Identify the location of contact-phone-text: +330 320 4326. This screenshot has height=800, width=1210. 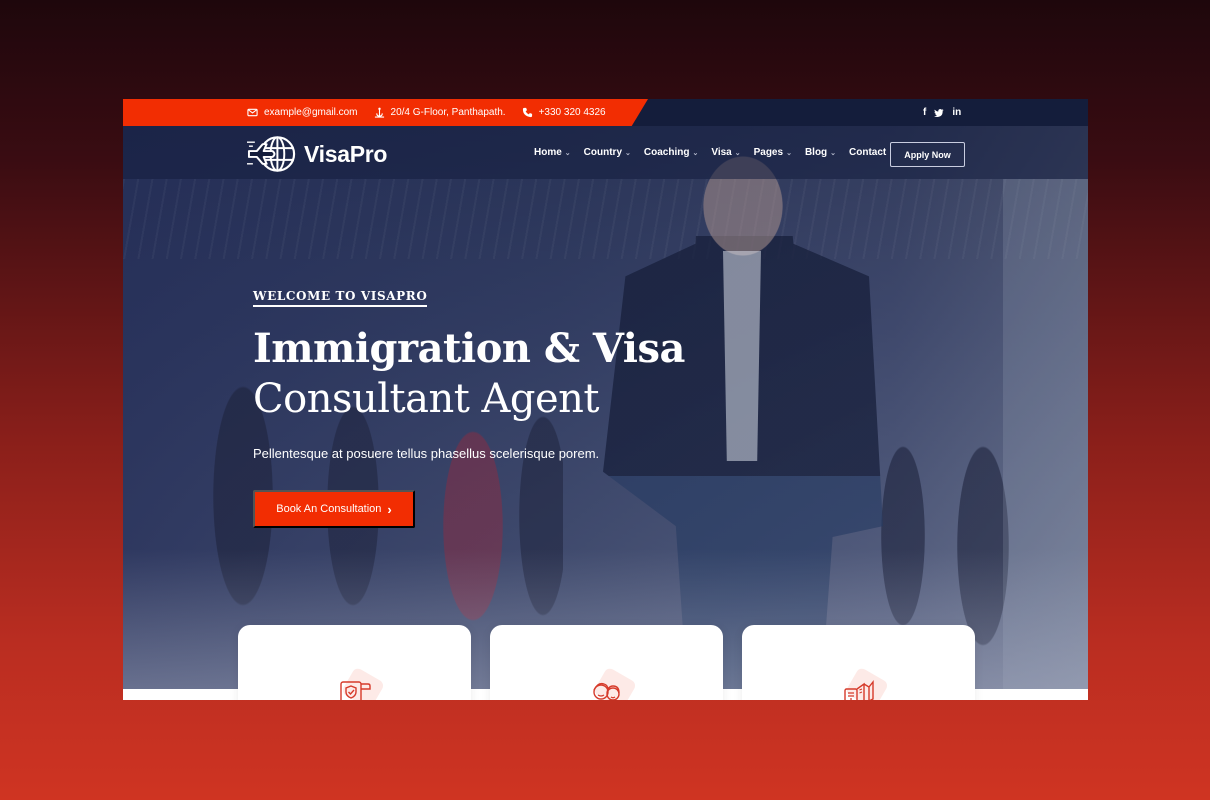
(572, 112).